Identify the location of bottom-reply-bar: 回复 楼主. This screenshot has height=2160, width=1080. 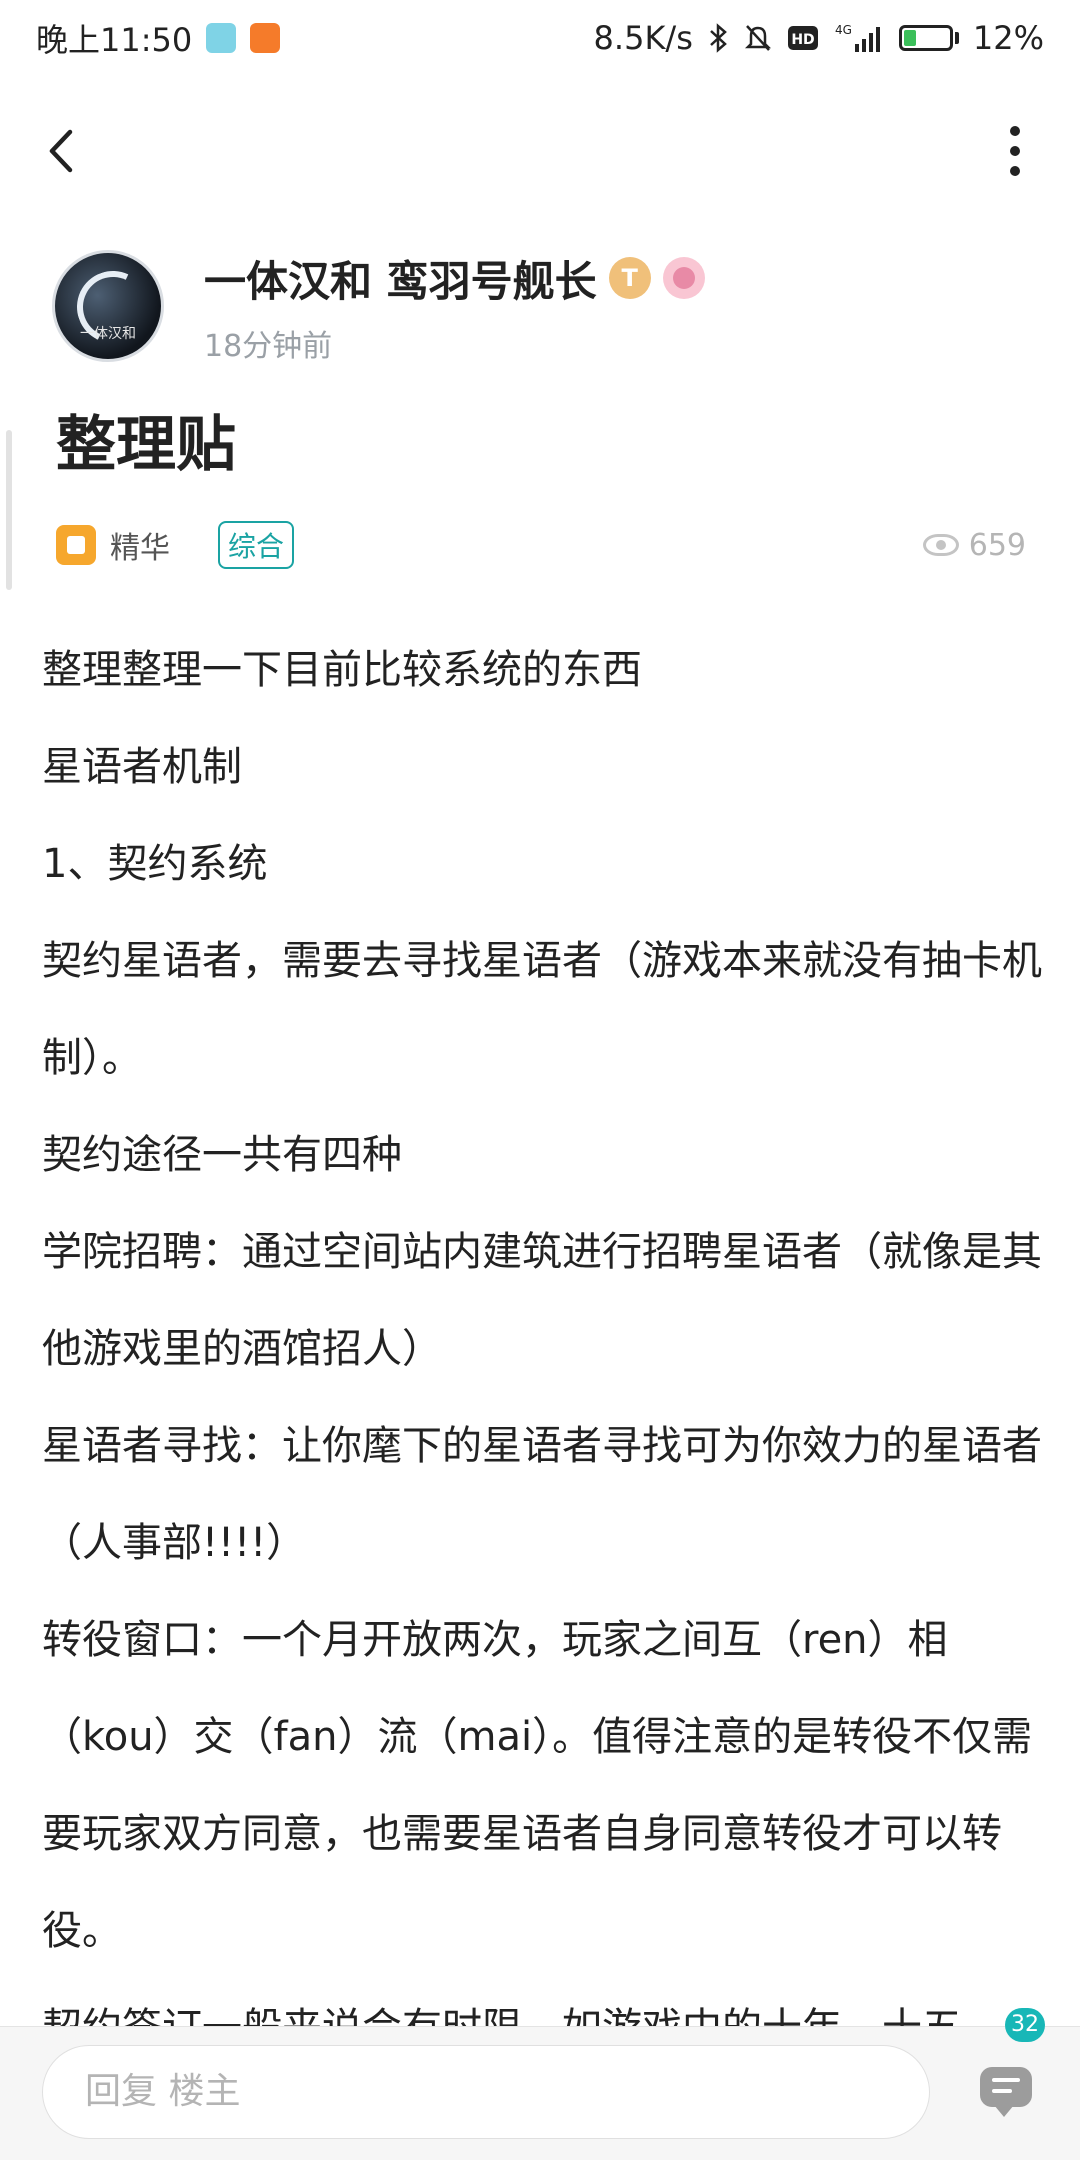
(540, 2093).